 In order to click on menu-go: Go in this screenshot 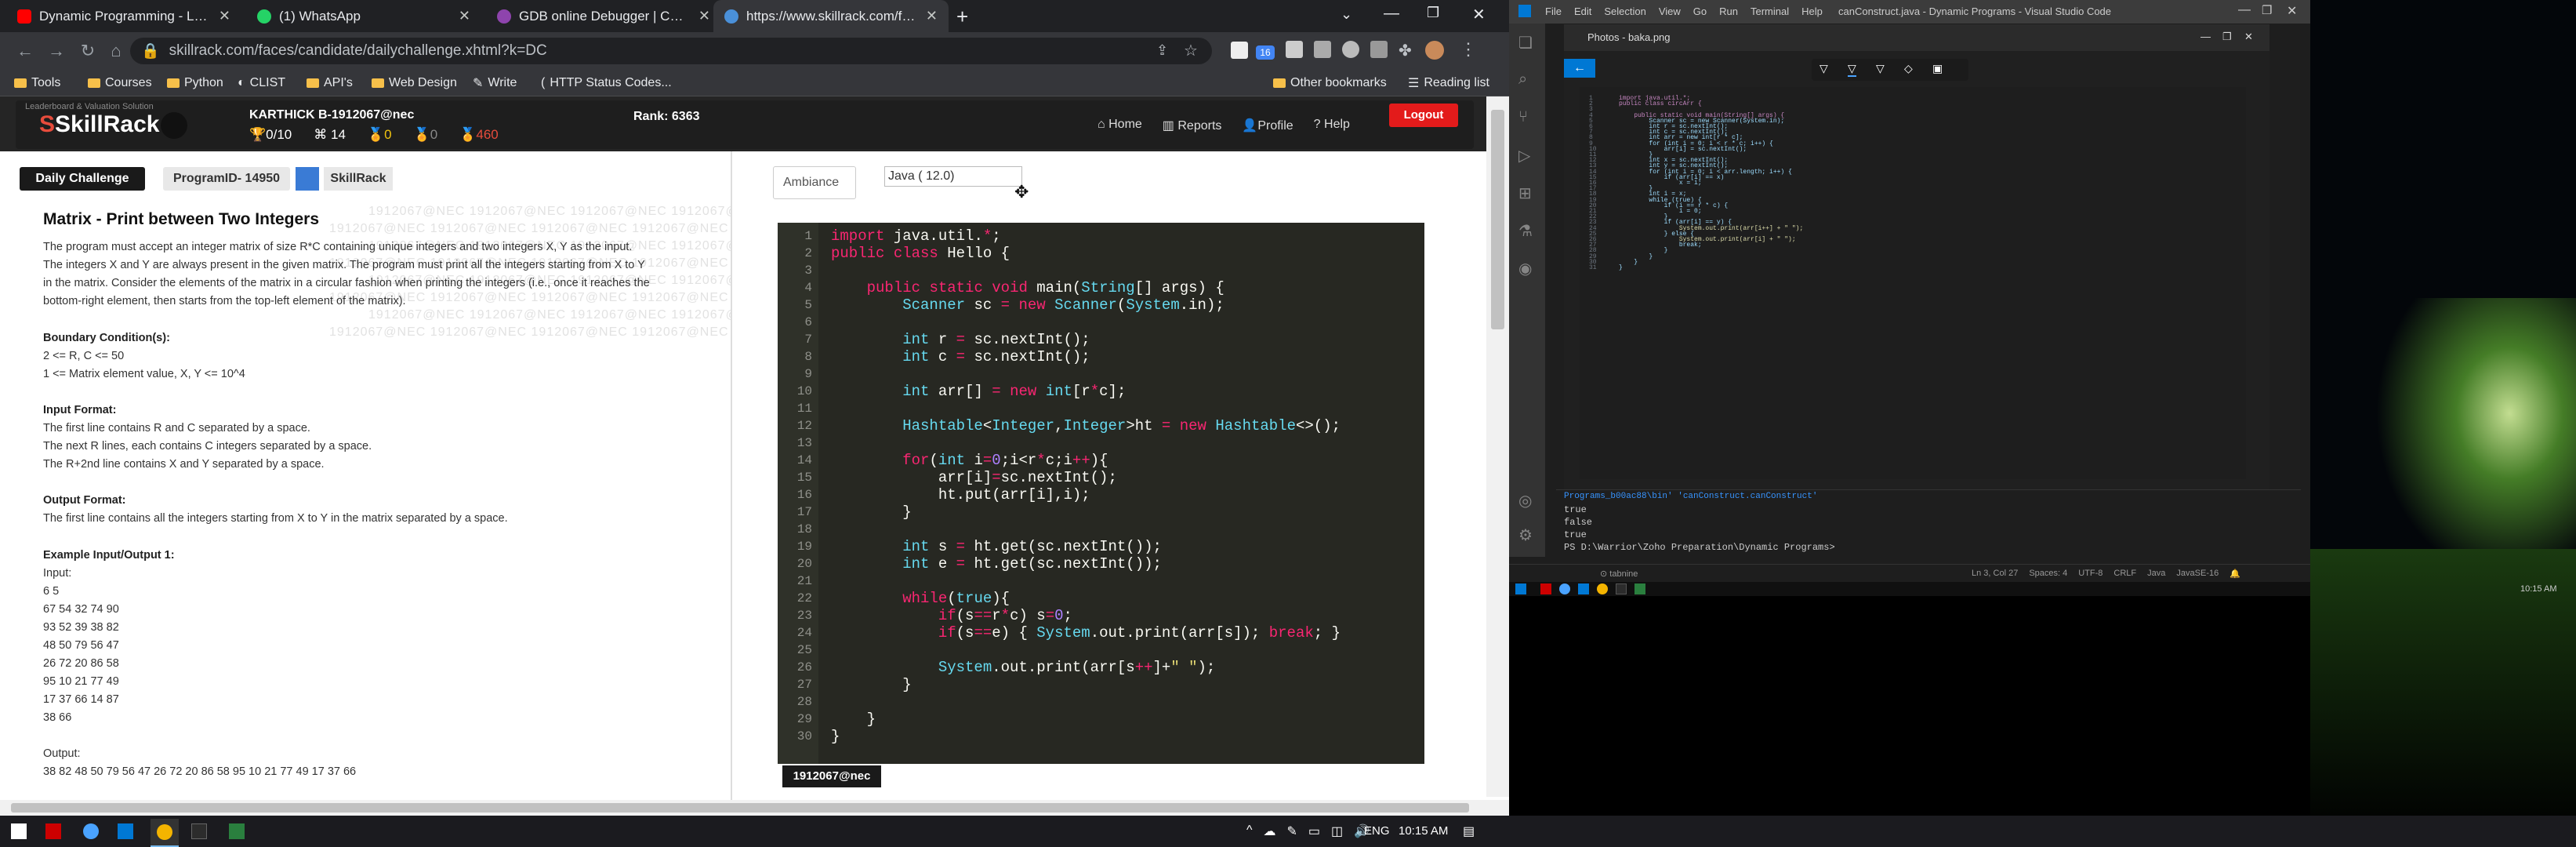, I will do `click(1700, 11)`.